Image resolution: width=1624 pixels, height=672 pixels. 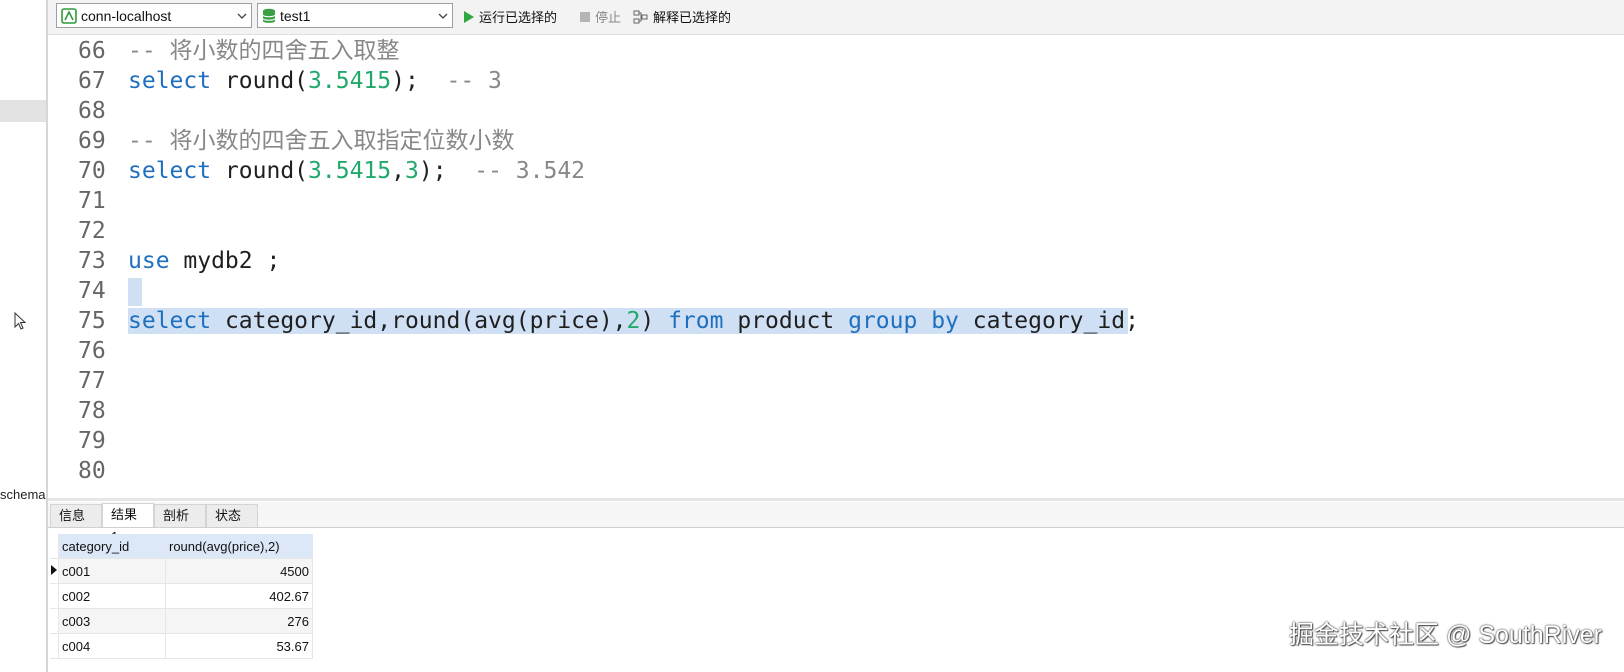 I want to click on query-toolbar: conn-localhost test1 运行已选择的 停止 解释已选择的, so click(x=836, y=17).